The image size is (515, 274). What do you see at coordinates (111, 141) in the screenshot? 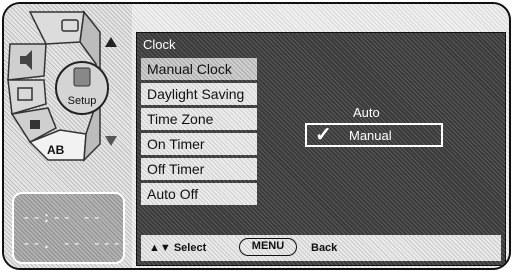
I see `wheel-down-arrow-icon` at bounding box center [111, 141].